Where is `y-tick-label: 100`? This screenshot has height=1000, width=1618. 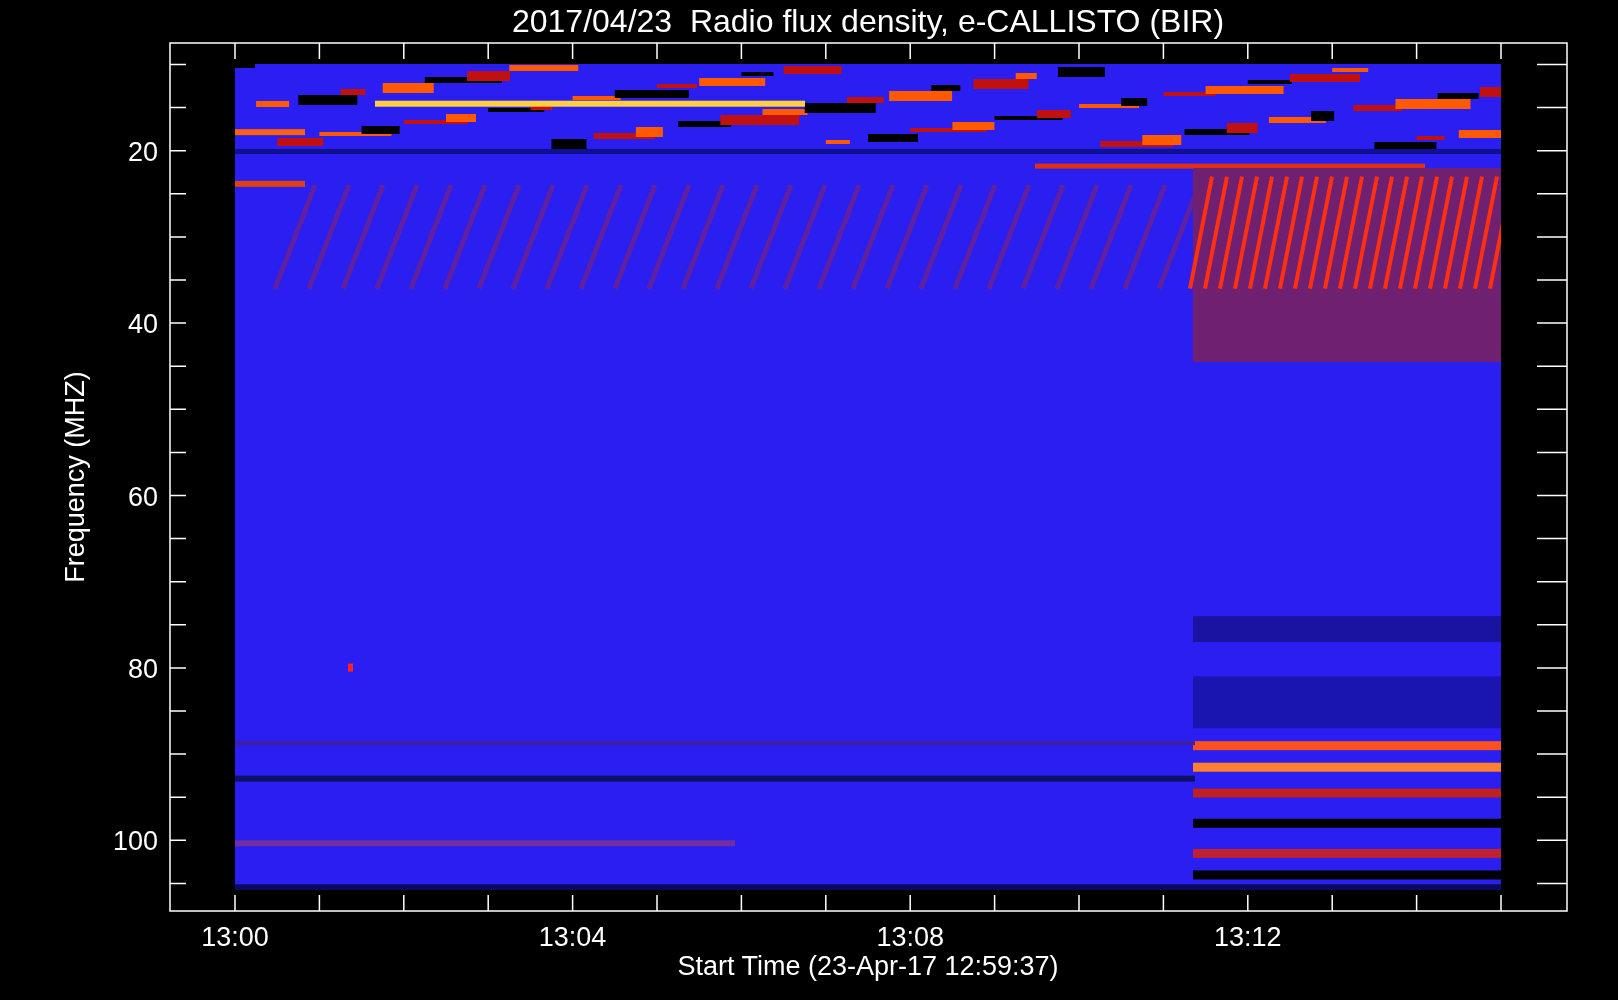
y-tick-label: 100 is located at coordinates (135, 841).